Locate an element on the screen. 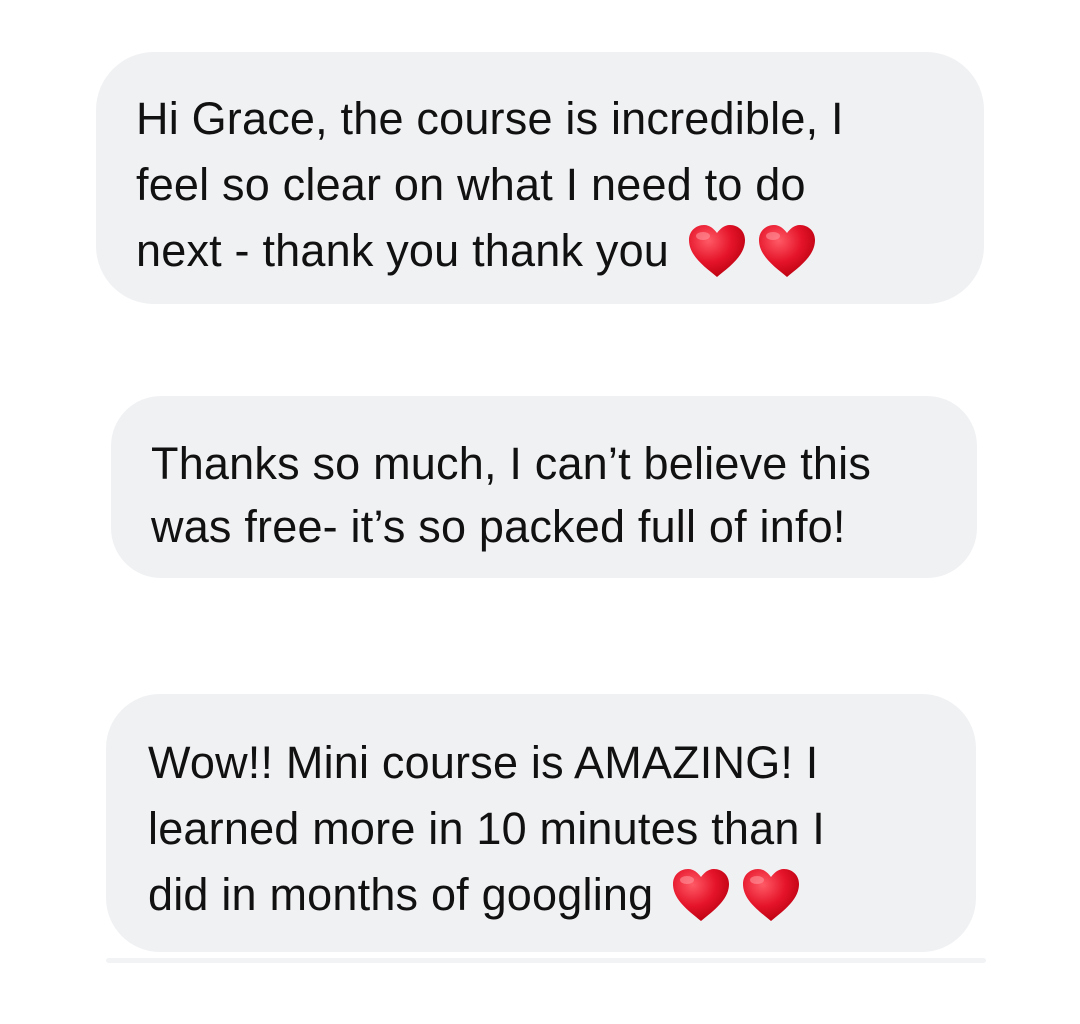 The image size is (1080, 1024). message-text-line: next - thank you thank you is located at coordinates (540, 251).